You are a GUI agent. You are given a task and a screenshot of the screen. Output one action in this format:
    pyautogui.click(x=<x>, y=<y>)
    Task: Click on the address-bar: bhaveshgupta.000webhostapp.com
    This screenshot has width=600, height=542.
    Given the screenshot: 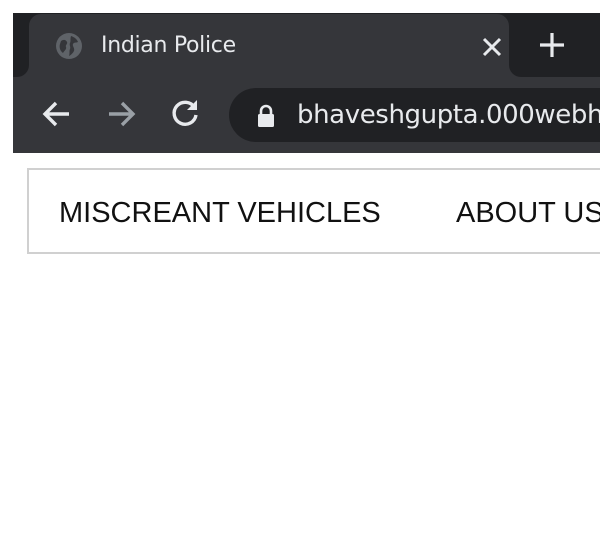 What is the action you would take?
    pyautogui.click(x=414, y=115)
    